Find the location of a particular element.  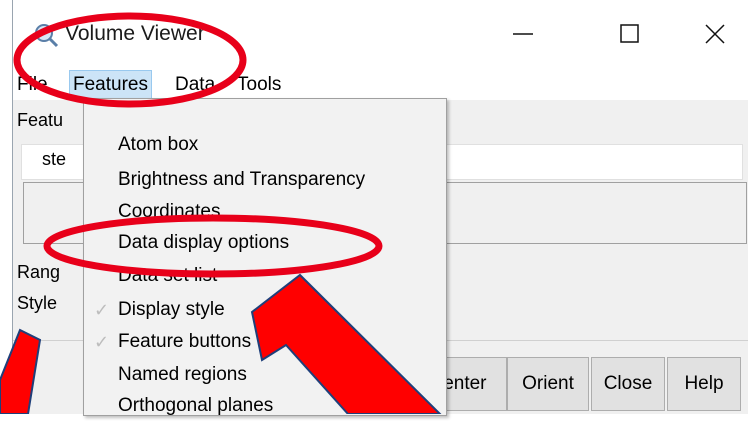

annotation-circle-features is located at coordinates (130, 60).